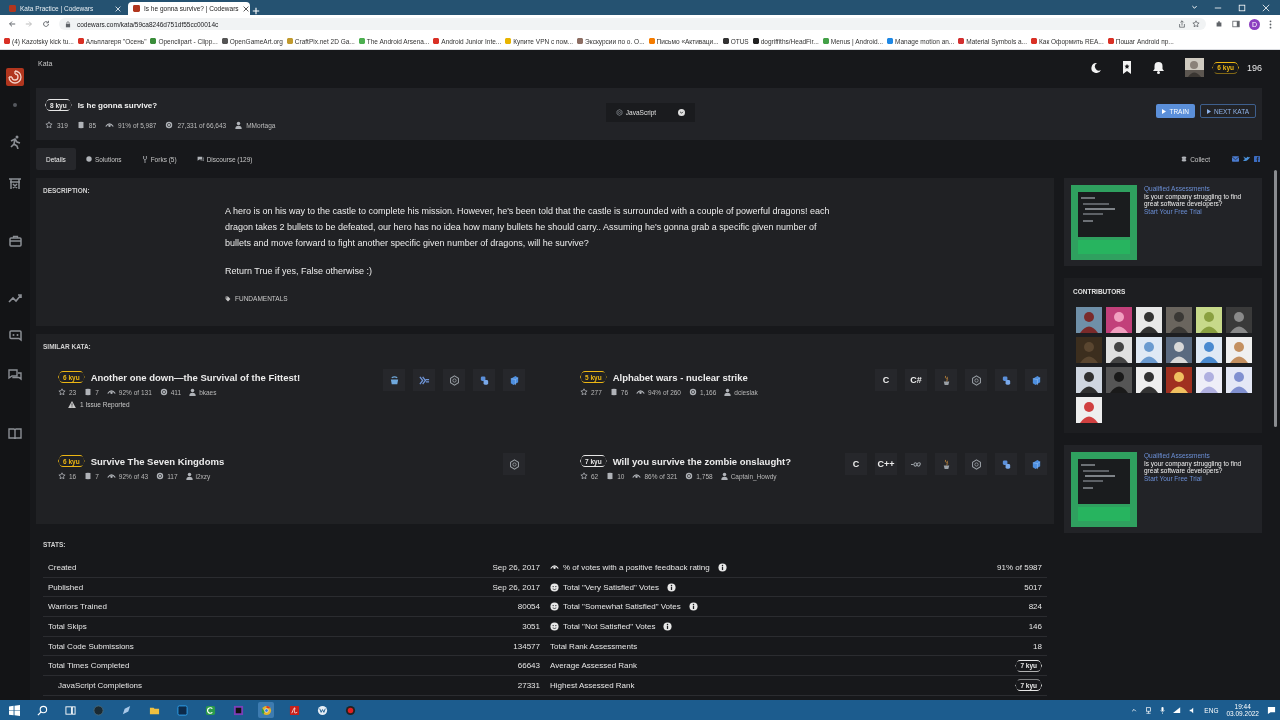  What do you see at coordinates (350, 710) in the screenshot?
I see `record-icon` at bounding box center [350, 710].